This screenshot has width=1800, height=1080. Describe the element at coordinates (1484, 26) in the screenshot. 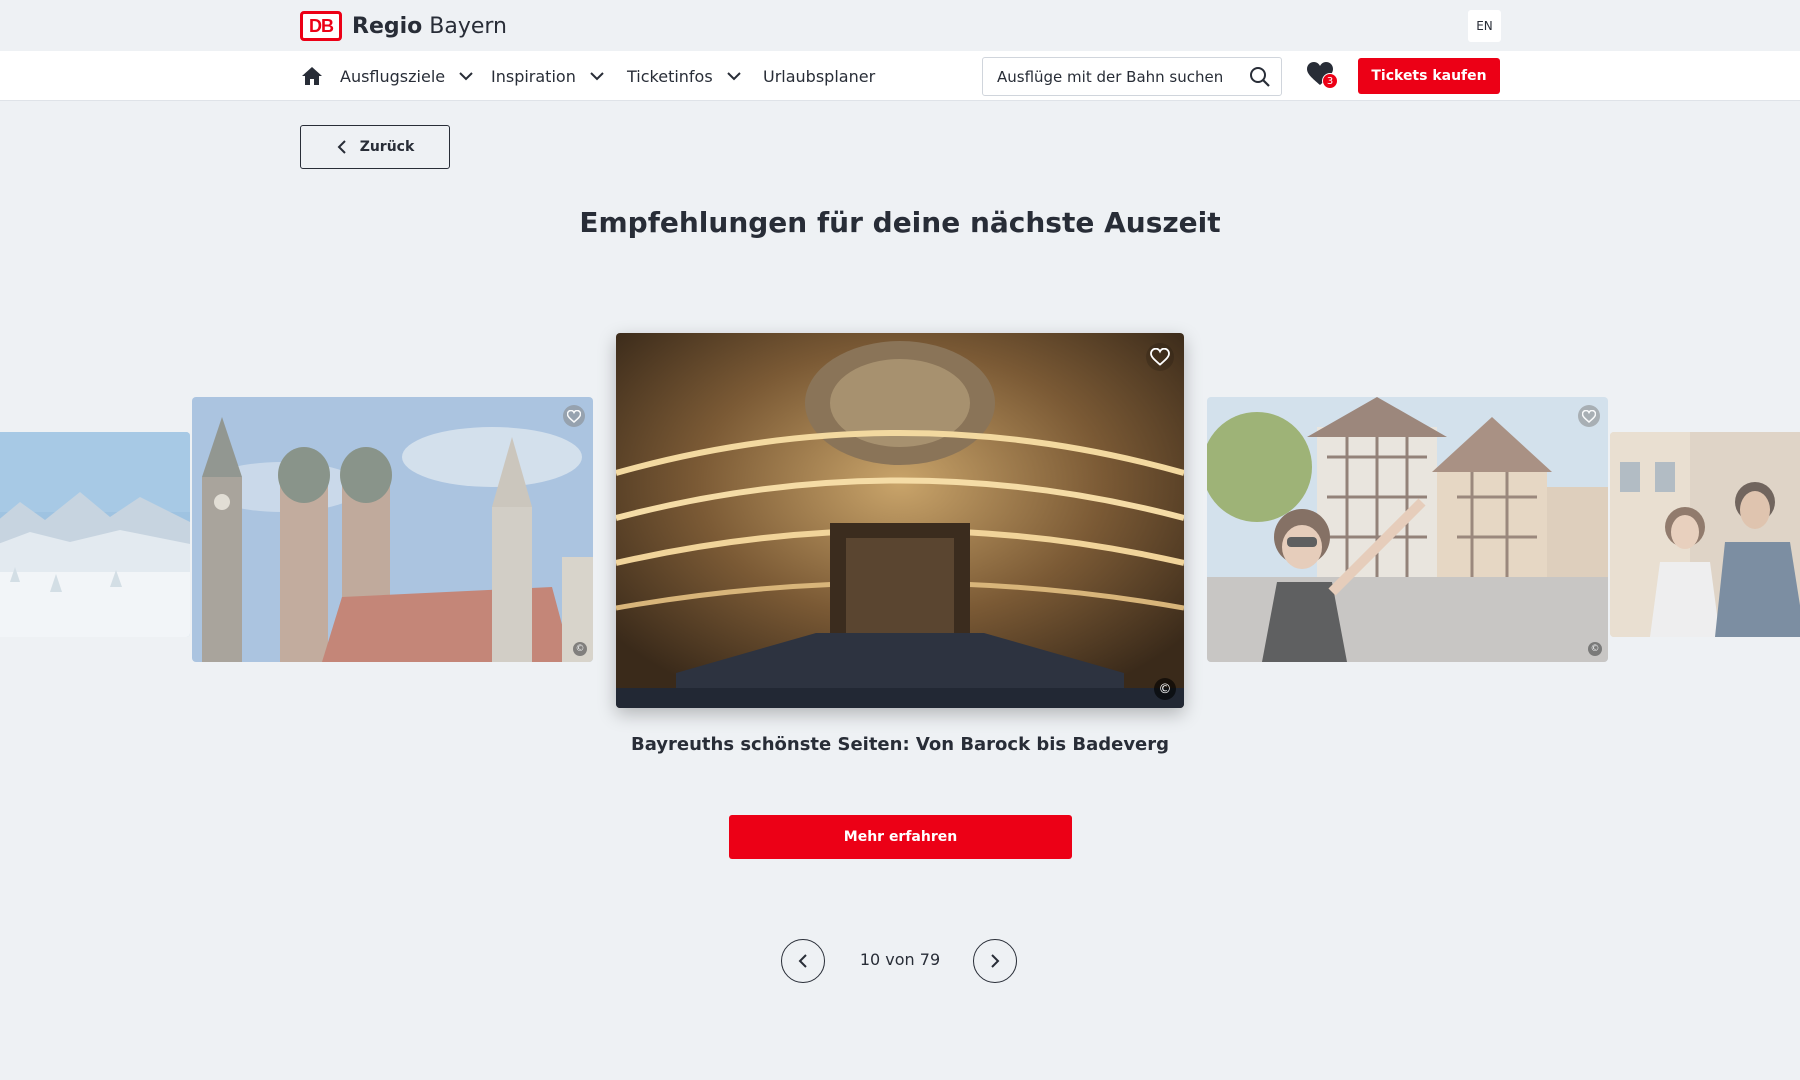

I see `language-switch-button: EN` at that location.